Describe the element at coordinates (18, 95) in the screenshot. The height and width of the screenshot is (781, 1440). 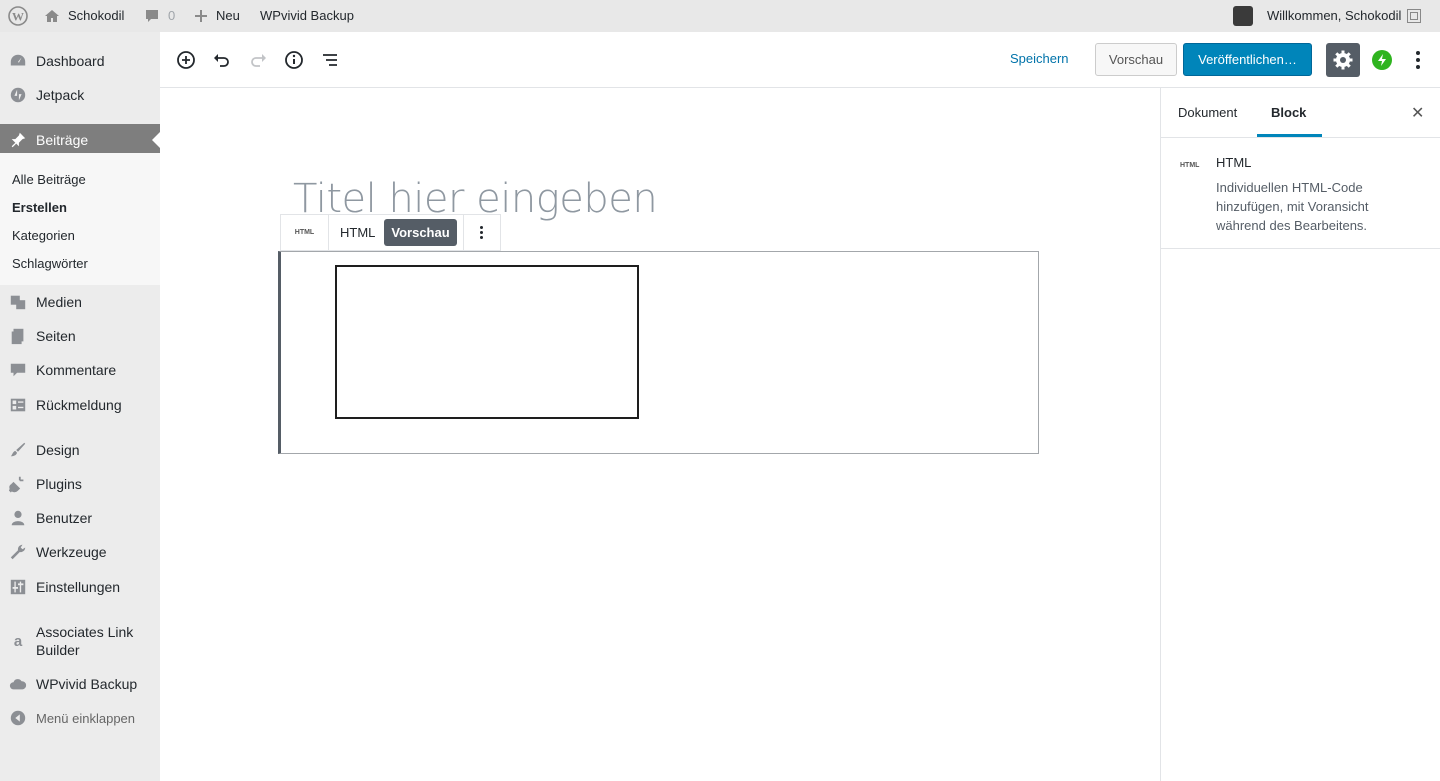
I see `jetpack-icon` at that location.